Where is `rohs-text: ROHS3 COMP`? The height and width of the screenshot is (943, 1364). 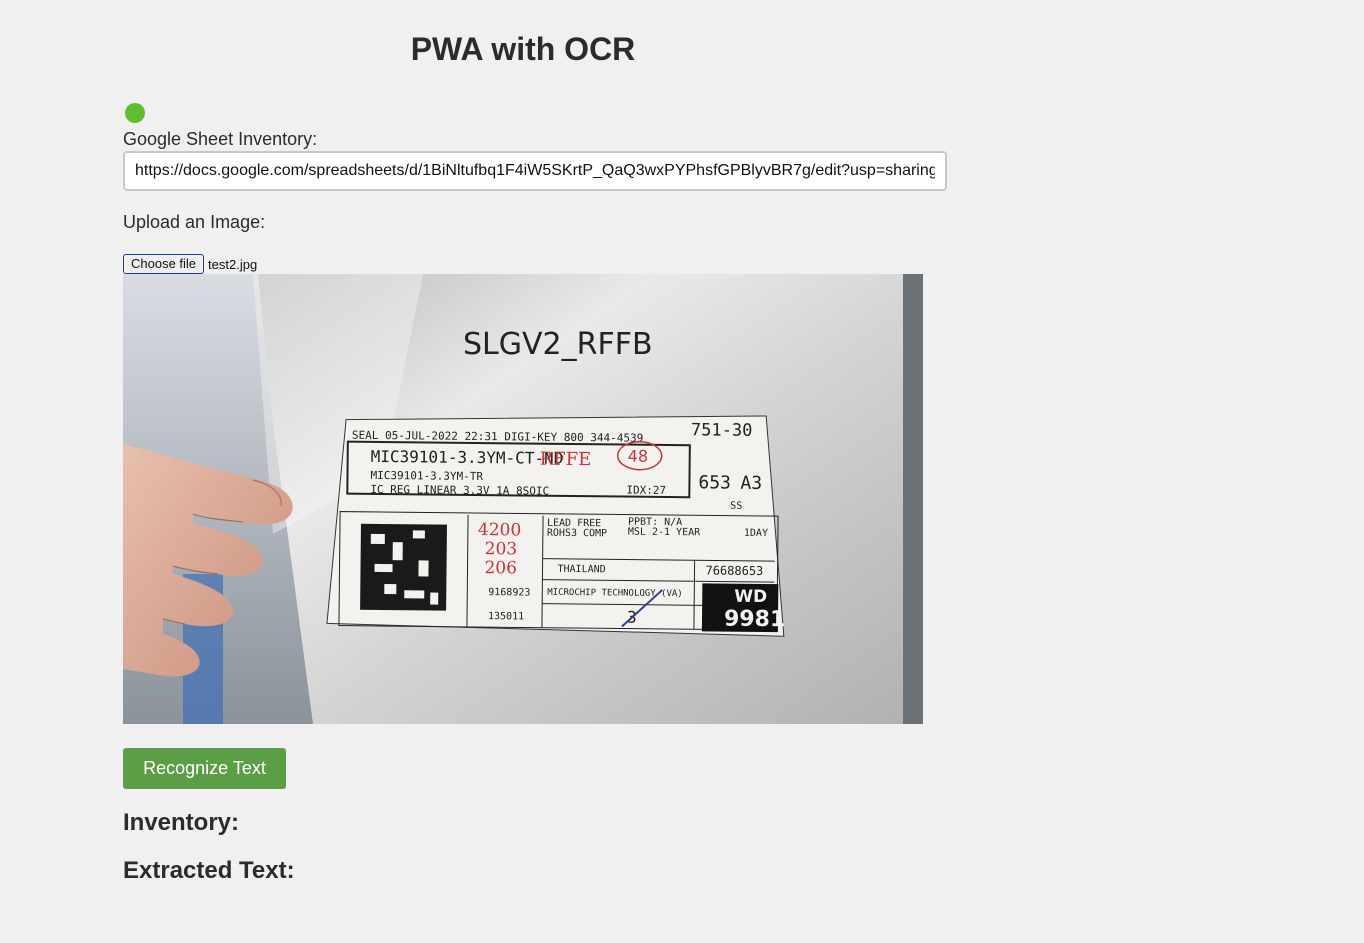 rohs-text: ROHS3 COMP is located at coordinates (577, 534).